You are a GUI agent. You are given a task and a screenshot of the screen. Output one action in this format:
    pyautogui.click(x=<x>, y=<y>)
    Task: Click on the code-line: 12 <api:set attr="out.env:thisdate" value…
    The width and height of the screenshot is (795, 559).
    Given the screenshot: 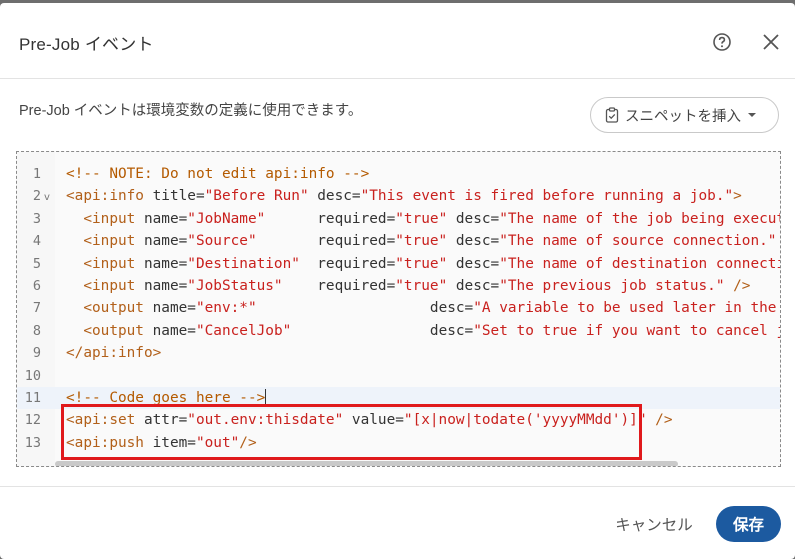 What is the action you would take?
    pyautogui.click(x=398, y=420)
    